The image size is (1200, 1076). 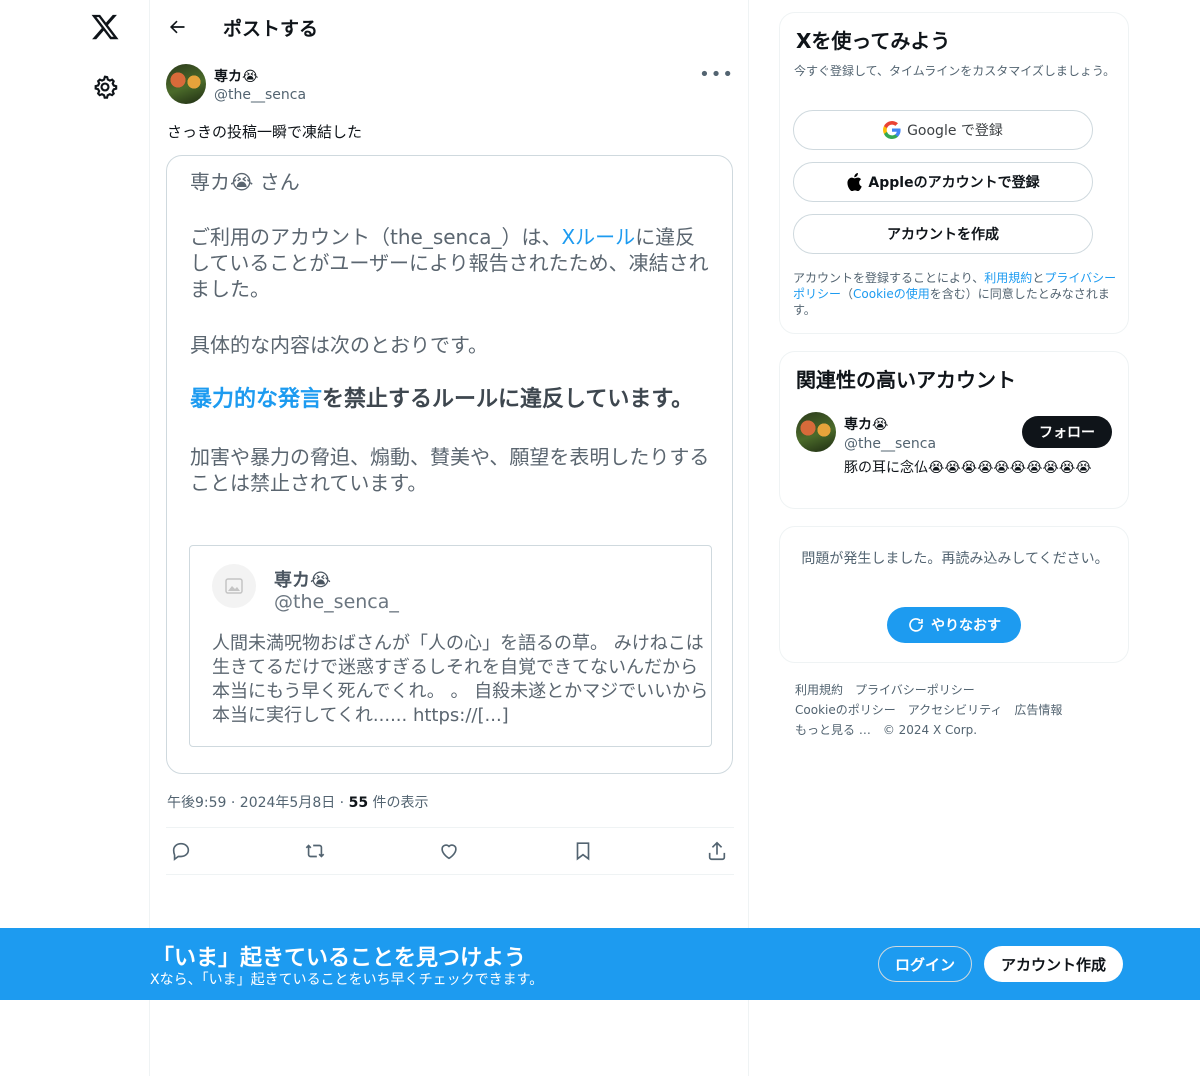 I want to click on footer-link: 利用規約, so click(x=819, y=690).